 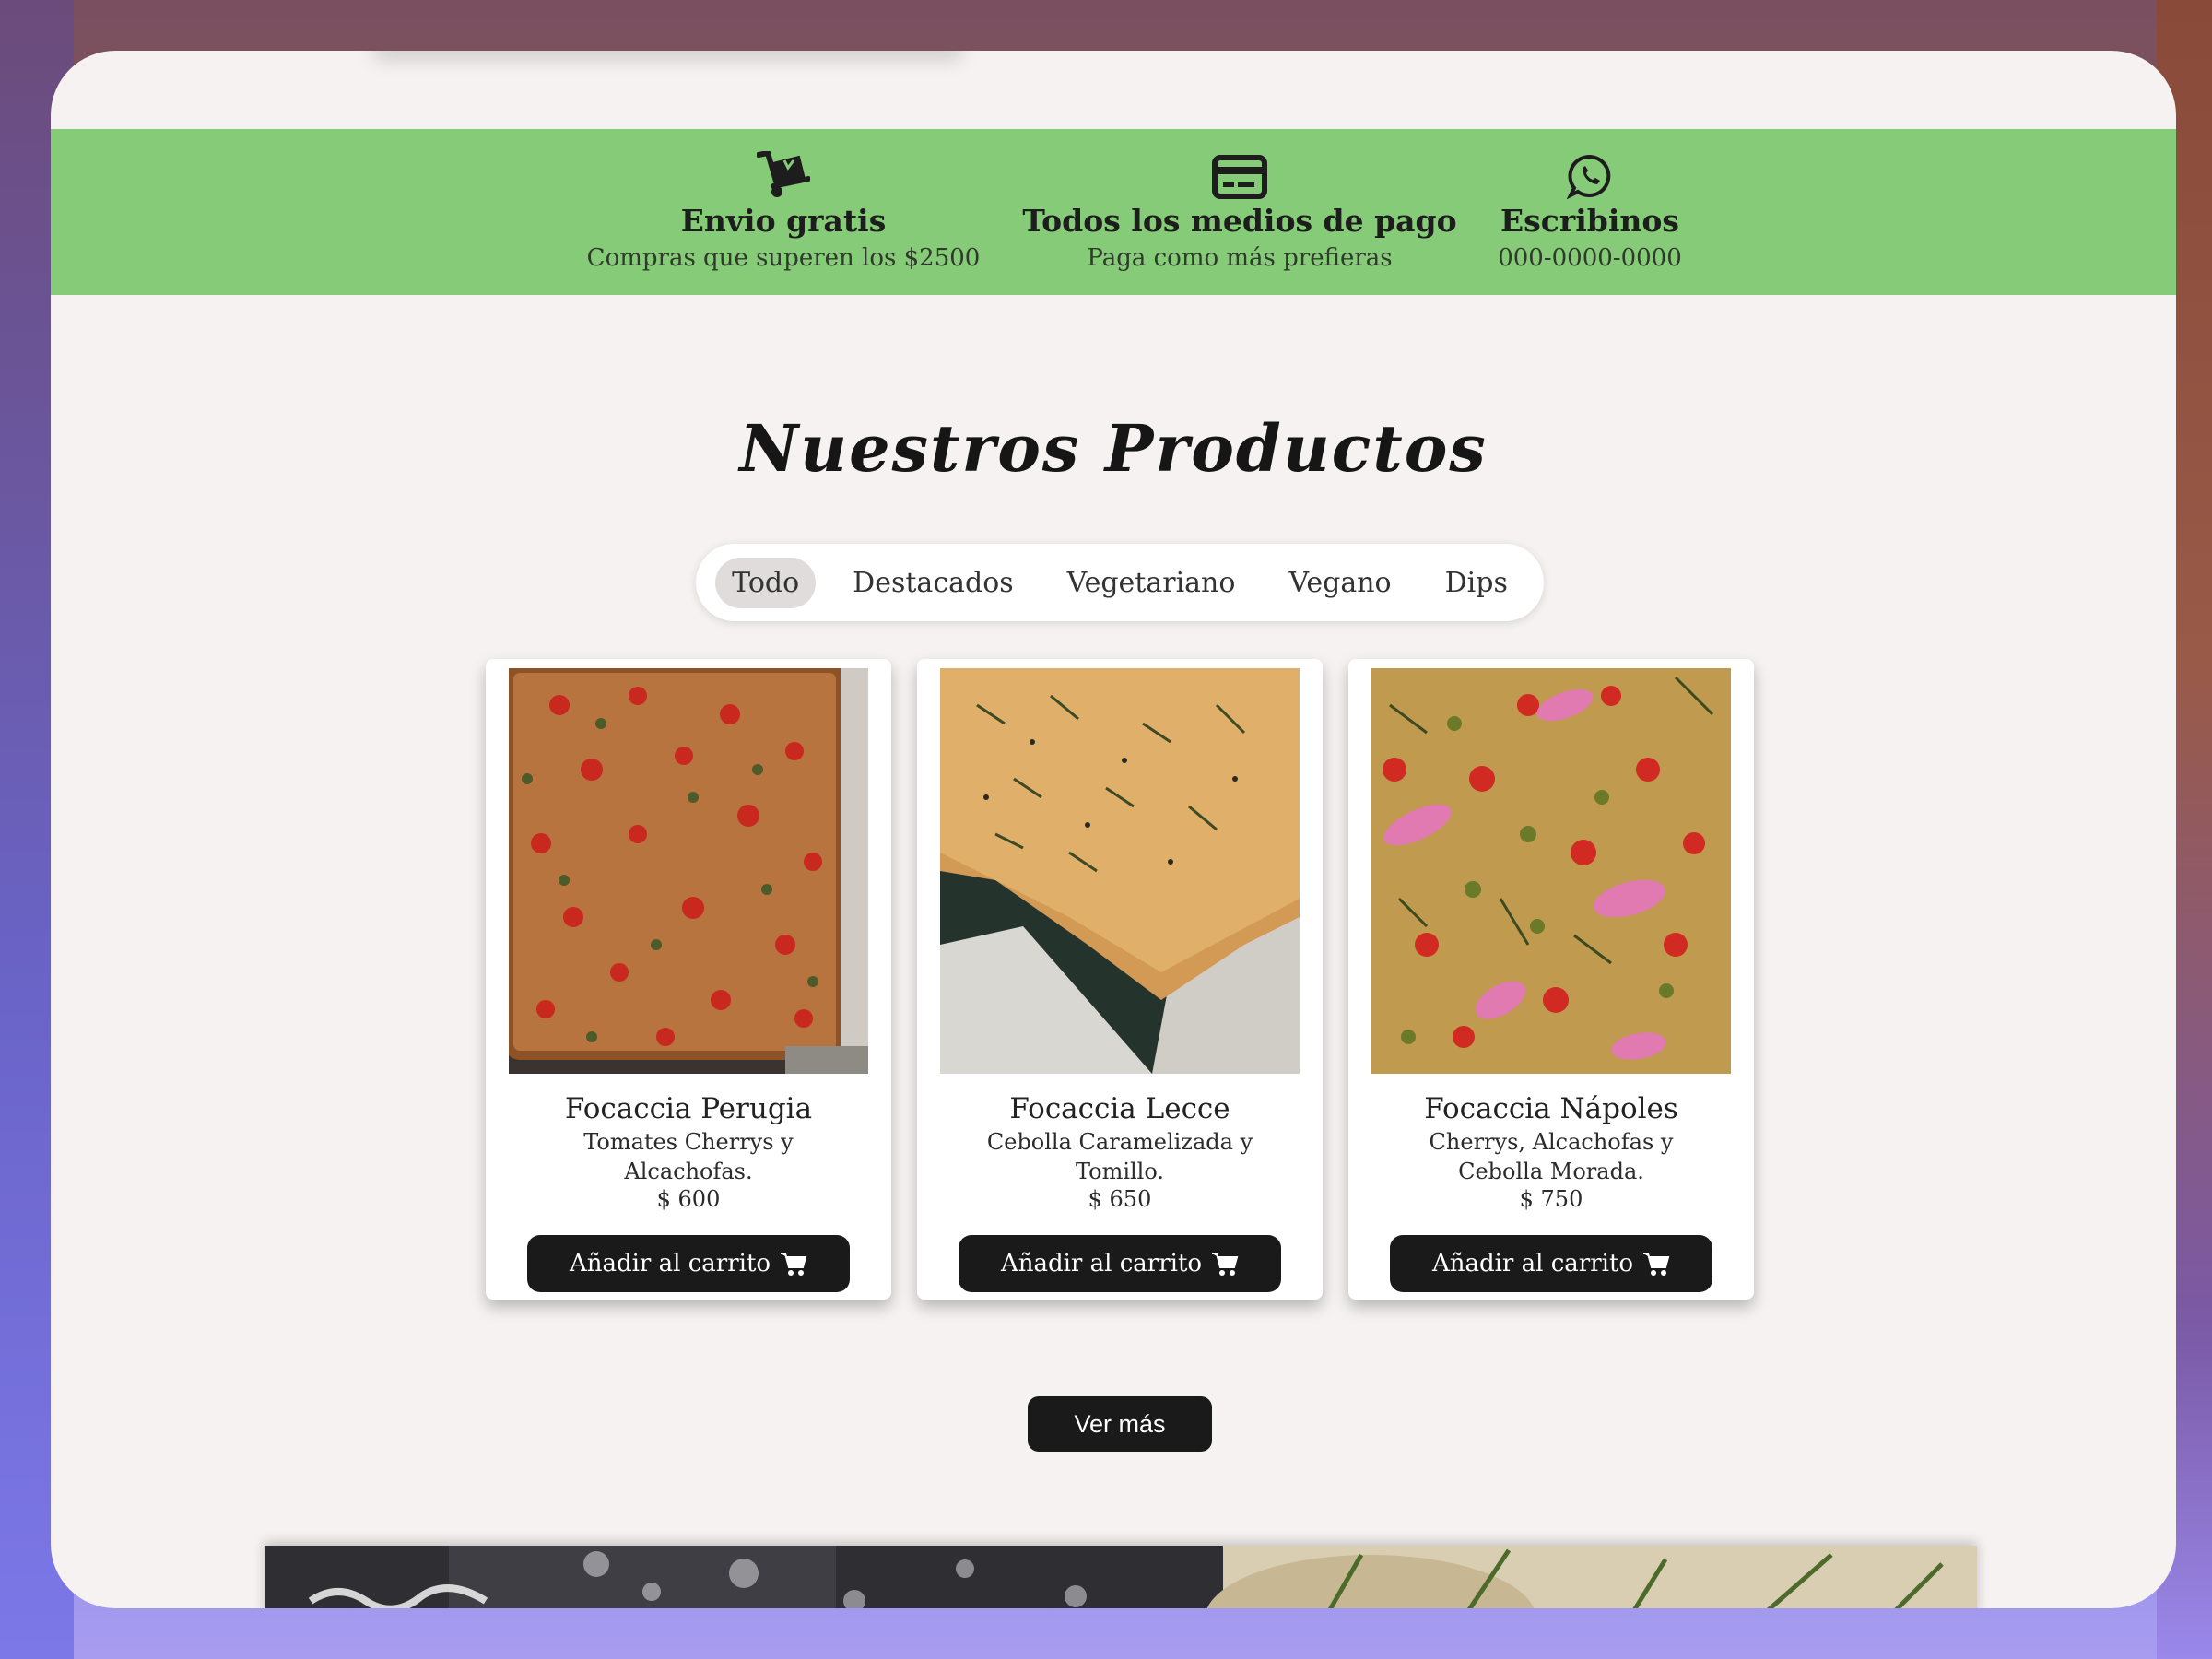 What do you see at coordinates (688, 1199) in the screenshot?
I see `product-price: $ 600` at bounding box center [688, 1199].